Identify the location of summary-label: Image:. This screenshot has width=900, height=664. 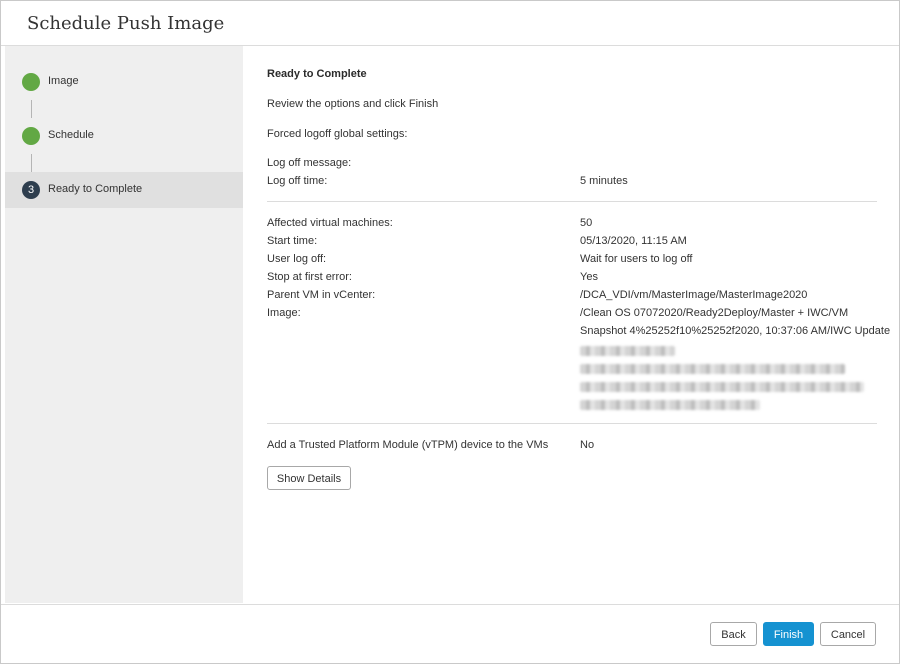
(284, 313).